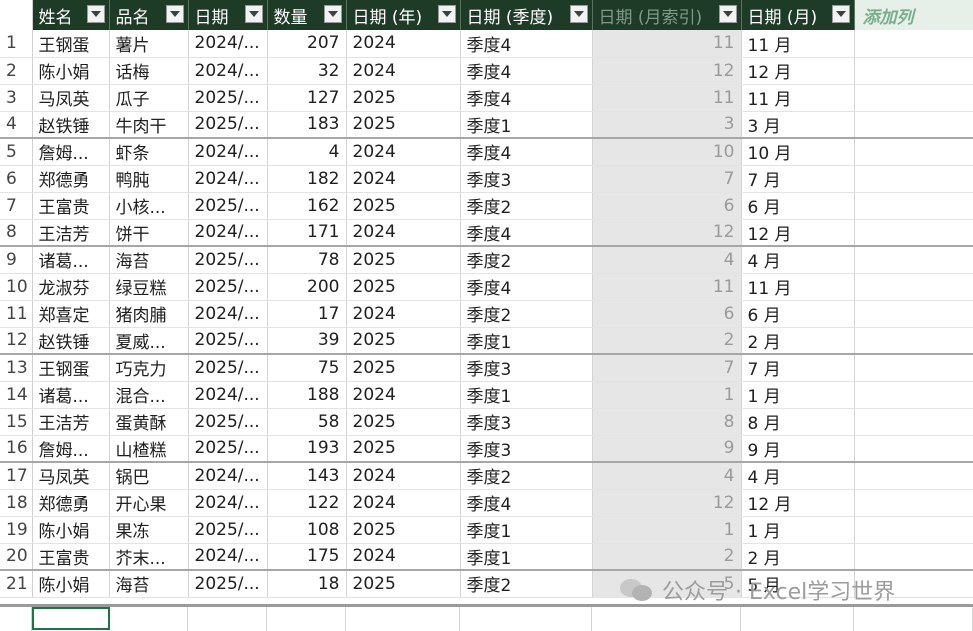 Image resolution: width=973 pixels, height=631 pixels. Describe the element at coordinates (16, 395) in the screenshot. I see `row-number: 14` at that location.